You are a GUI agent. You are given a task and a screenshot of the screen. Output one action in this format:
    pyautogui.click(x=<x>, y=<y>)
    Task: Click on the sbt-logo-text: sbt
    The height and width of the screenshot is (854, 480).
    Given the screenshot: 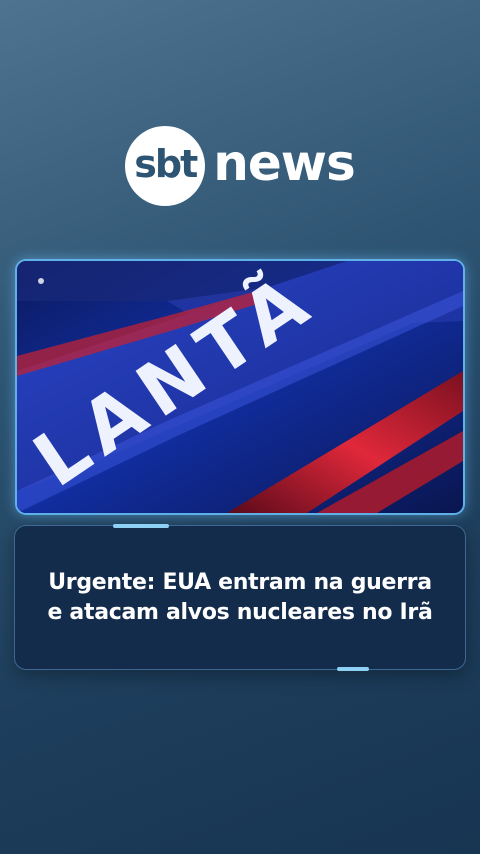 What is the action you would take?
    pyautogui.click(x=166, y=164)
    